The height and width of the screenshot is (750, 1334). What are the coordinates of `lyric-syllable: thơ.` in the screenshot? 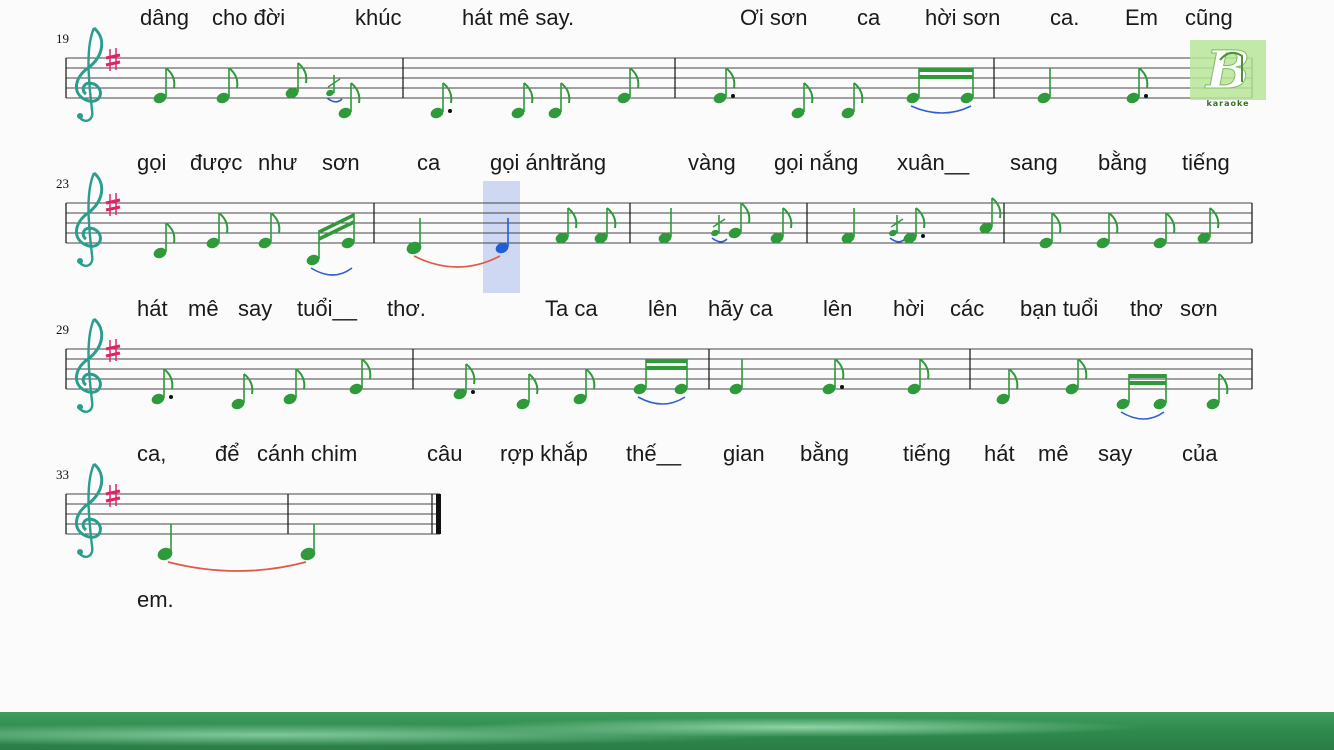 It's located at (406, 308).